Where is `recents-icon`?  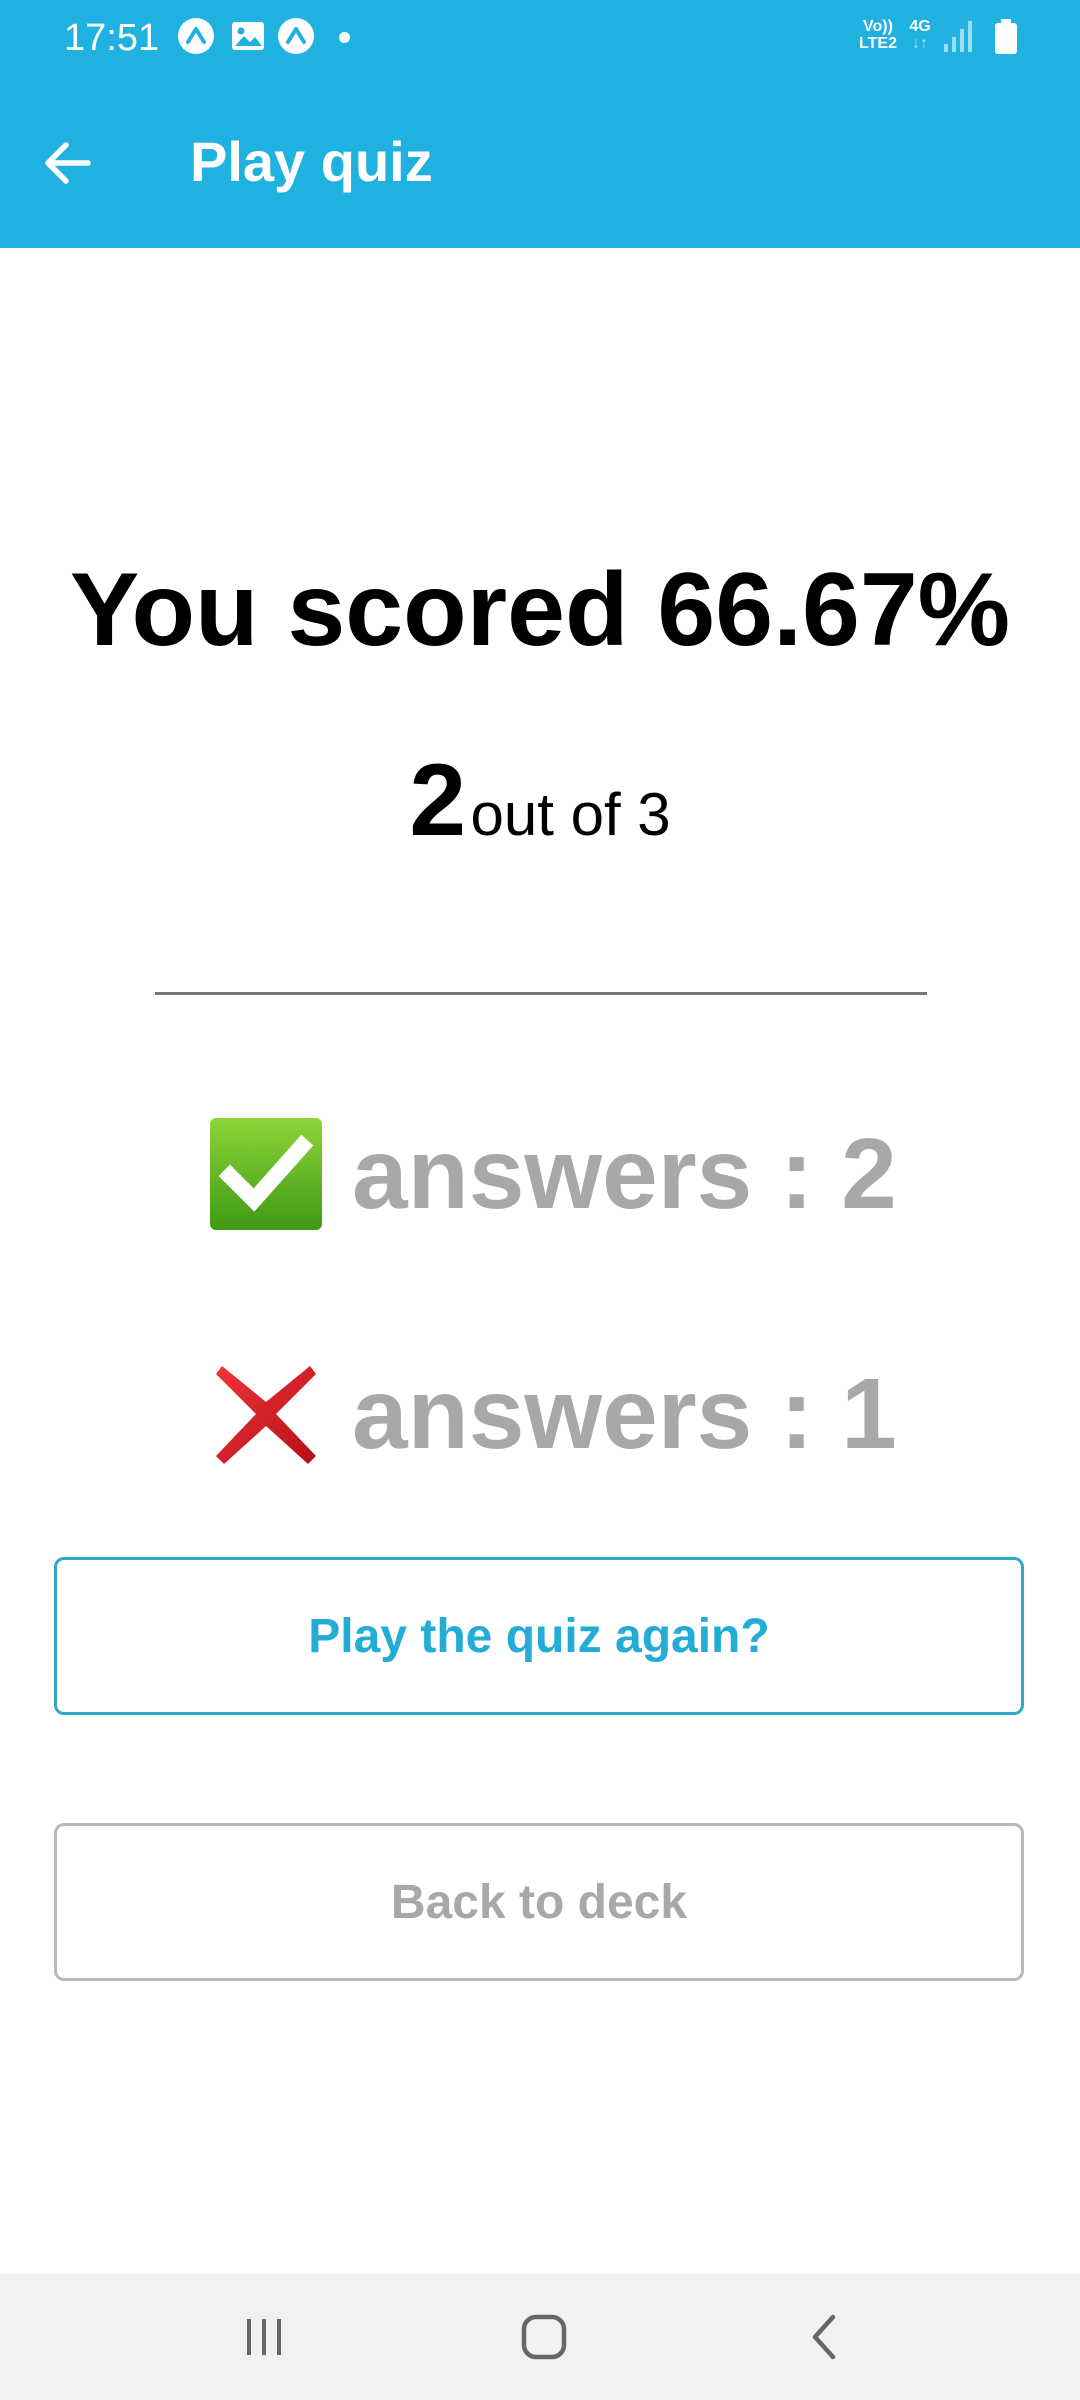
recents-icon is located at coordinates (264, 2337).